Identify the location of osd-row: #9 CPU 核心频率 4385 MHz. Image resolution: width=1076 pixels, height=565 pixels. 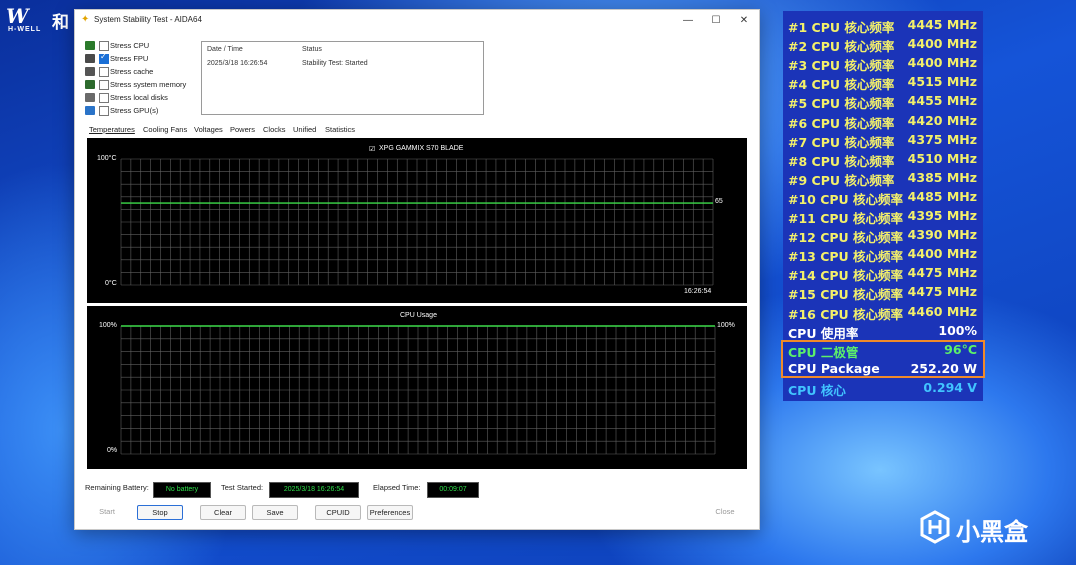
(883, 178).